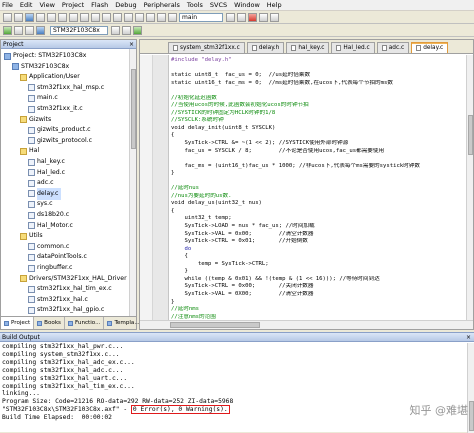 This screenshot has height=433, width=474. I want to click on pane-tab-project: Project, so click(17, 323).